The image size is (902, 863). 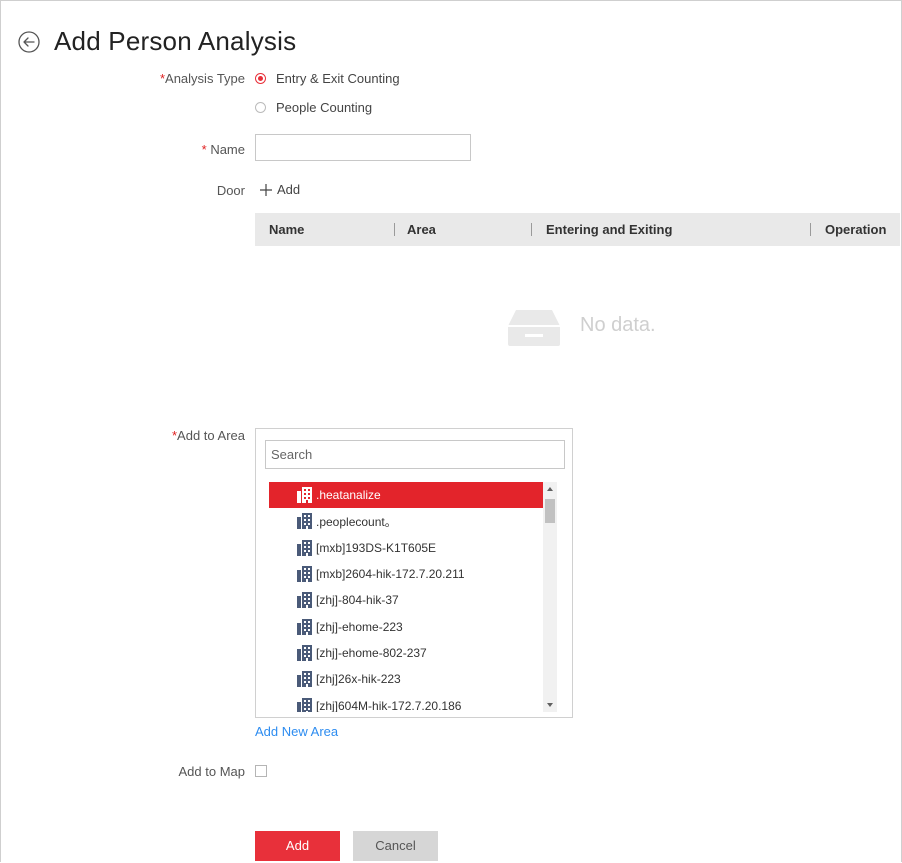 What do you see at coordinates (260, 107) in the screenshot?
I see `radio-unchecked-indicator` at bounding box center [260, 107].